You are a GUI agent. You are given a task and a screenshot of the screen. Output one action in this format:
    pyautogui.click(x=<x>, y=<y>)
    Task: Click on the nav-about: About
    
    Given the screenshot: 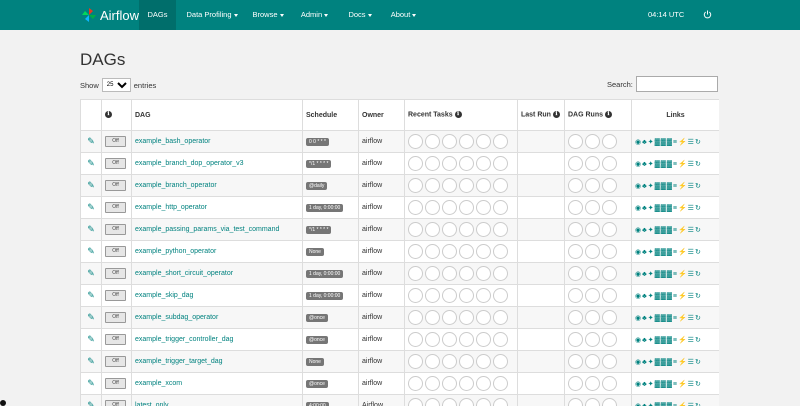 What is the action you would take?
    pyautogui.click(x=403, y=15)
    